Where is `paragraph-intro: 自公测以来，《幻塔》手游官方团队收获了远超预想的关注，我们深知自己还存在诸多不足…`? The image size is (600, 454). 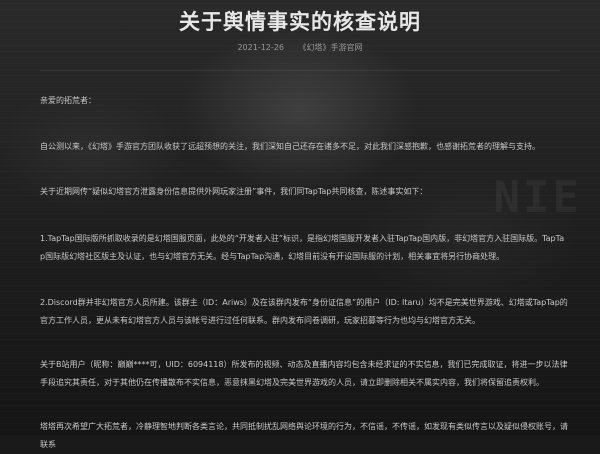
paragraph-intro: 自公测以来，《幻塔》手游官方团队收获了远超预想的关注，我们深知自己还存在诸多不足… is located at coordinates (290, 146).